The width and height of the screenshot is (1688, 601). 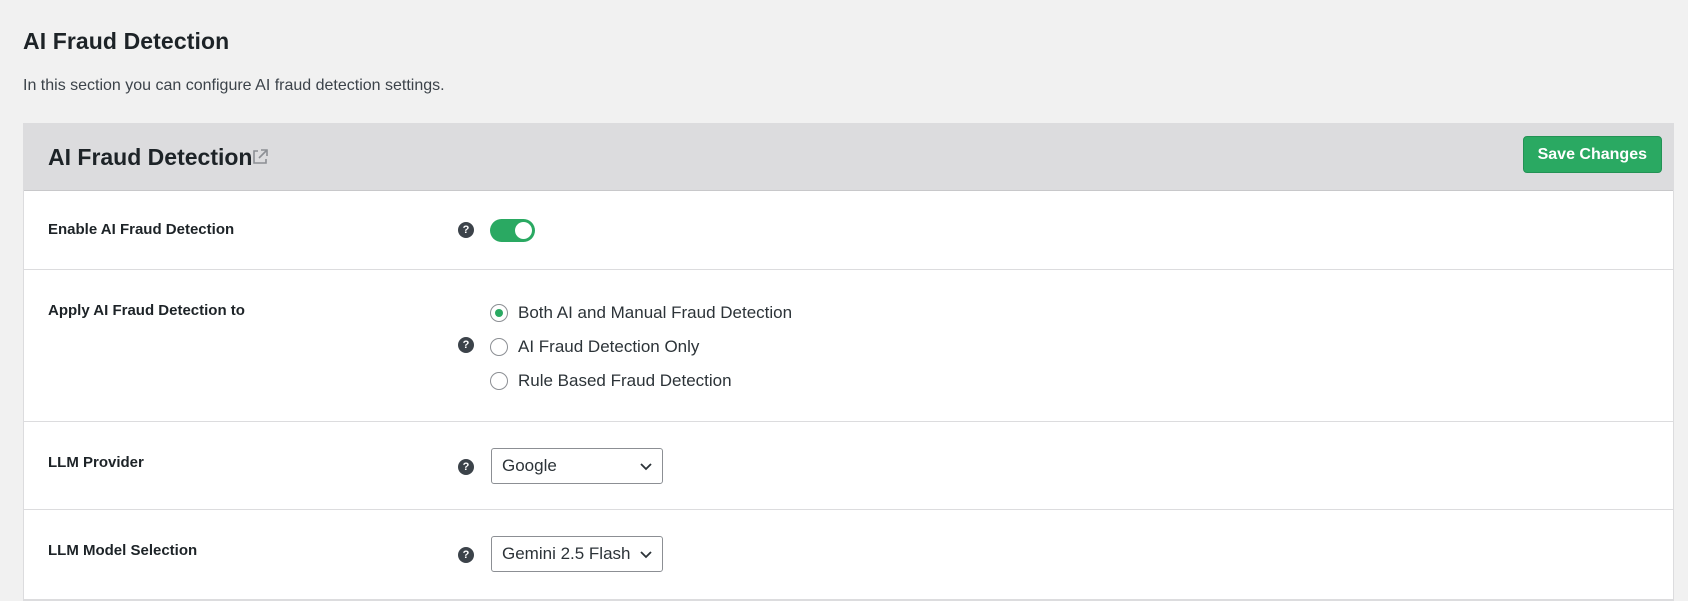 What do you see at coordinates (848, 466) in the screenshot?
I see `setting-row-llm-provider: LLM Provider ? Google` at bounding box center [848, 466].